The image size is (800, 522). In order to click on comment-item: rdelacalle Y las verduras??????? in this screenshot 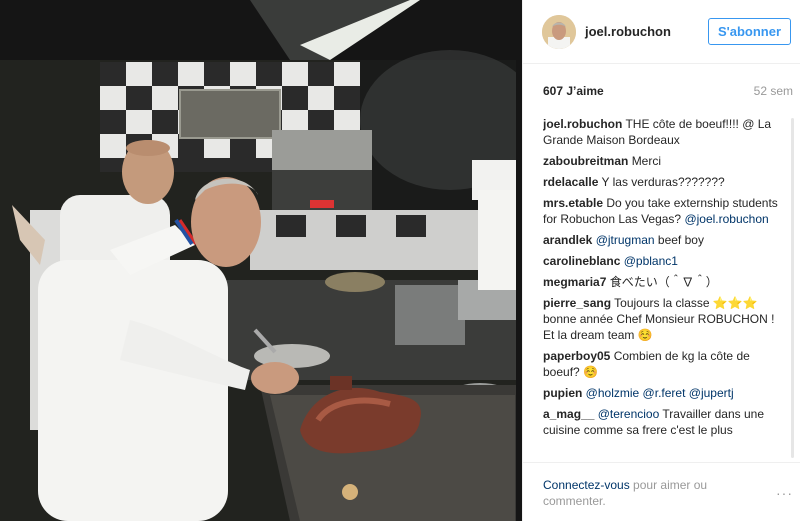, I will do `click(661, 182)`.